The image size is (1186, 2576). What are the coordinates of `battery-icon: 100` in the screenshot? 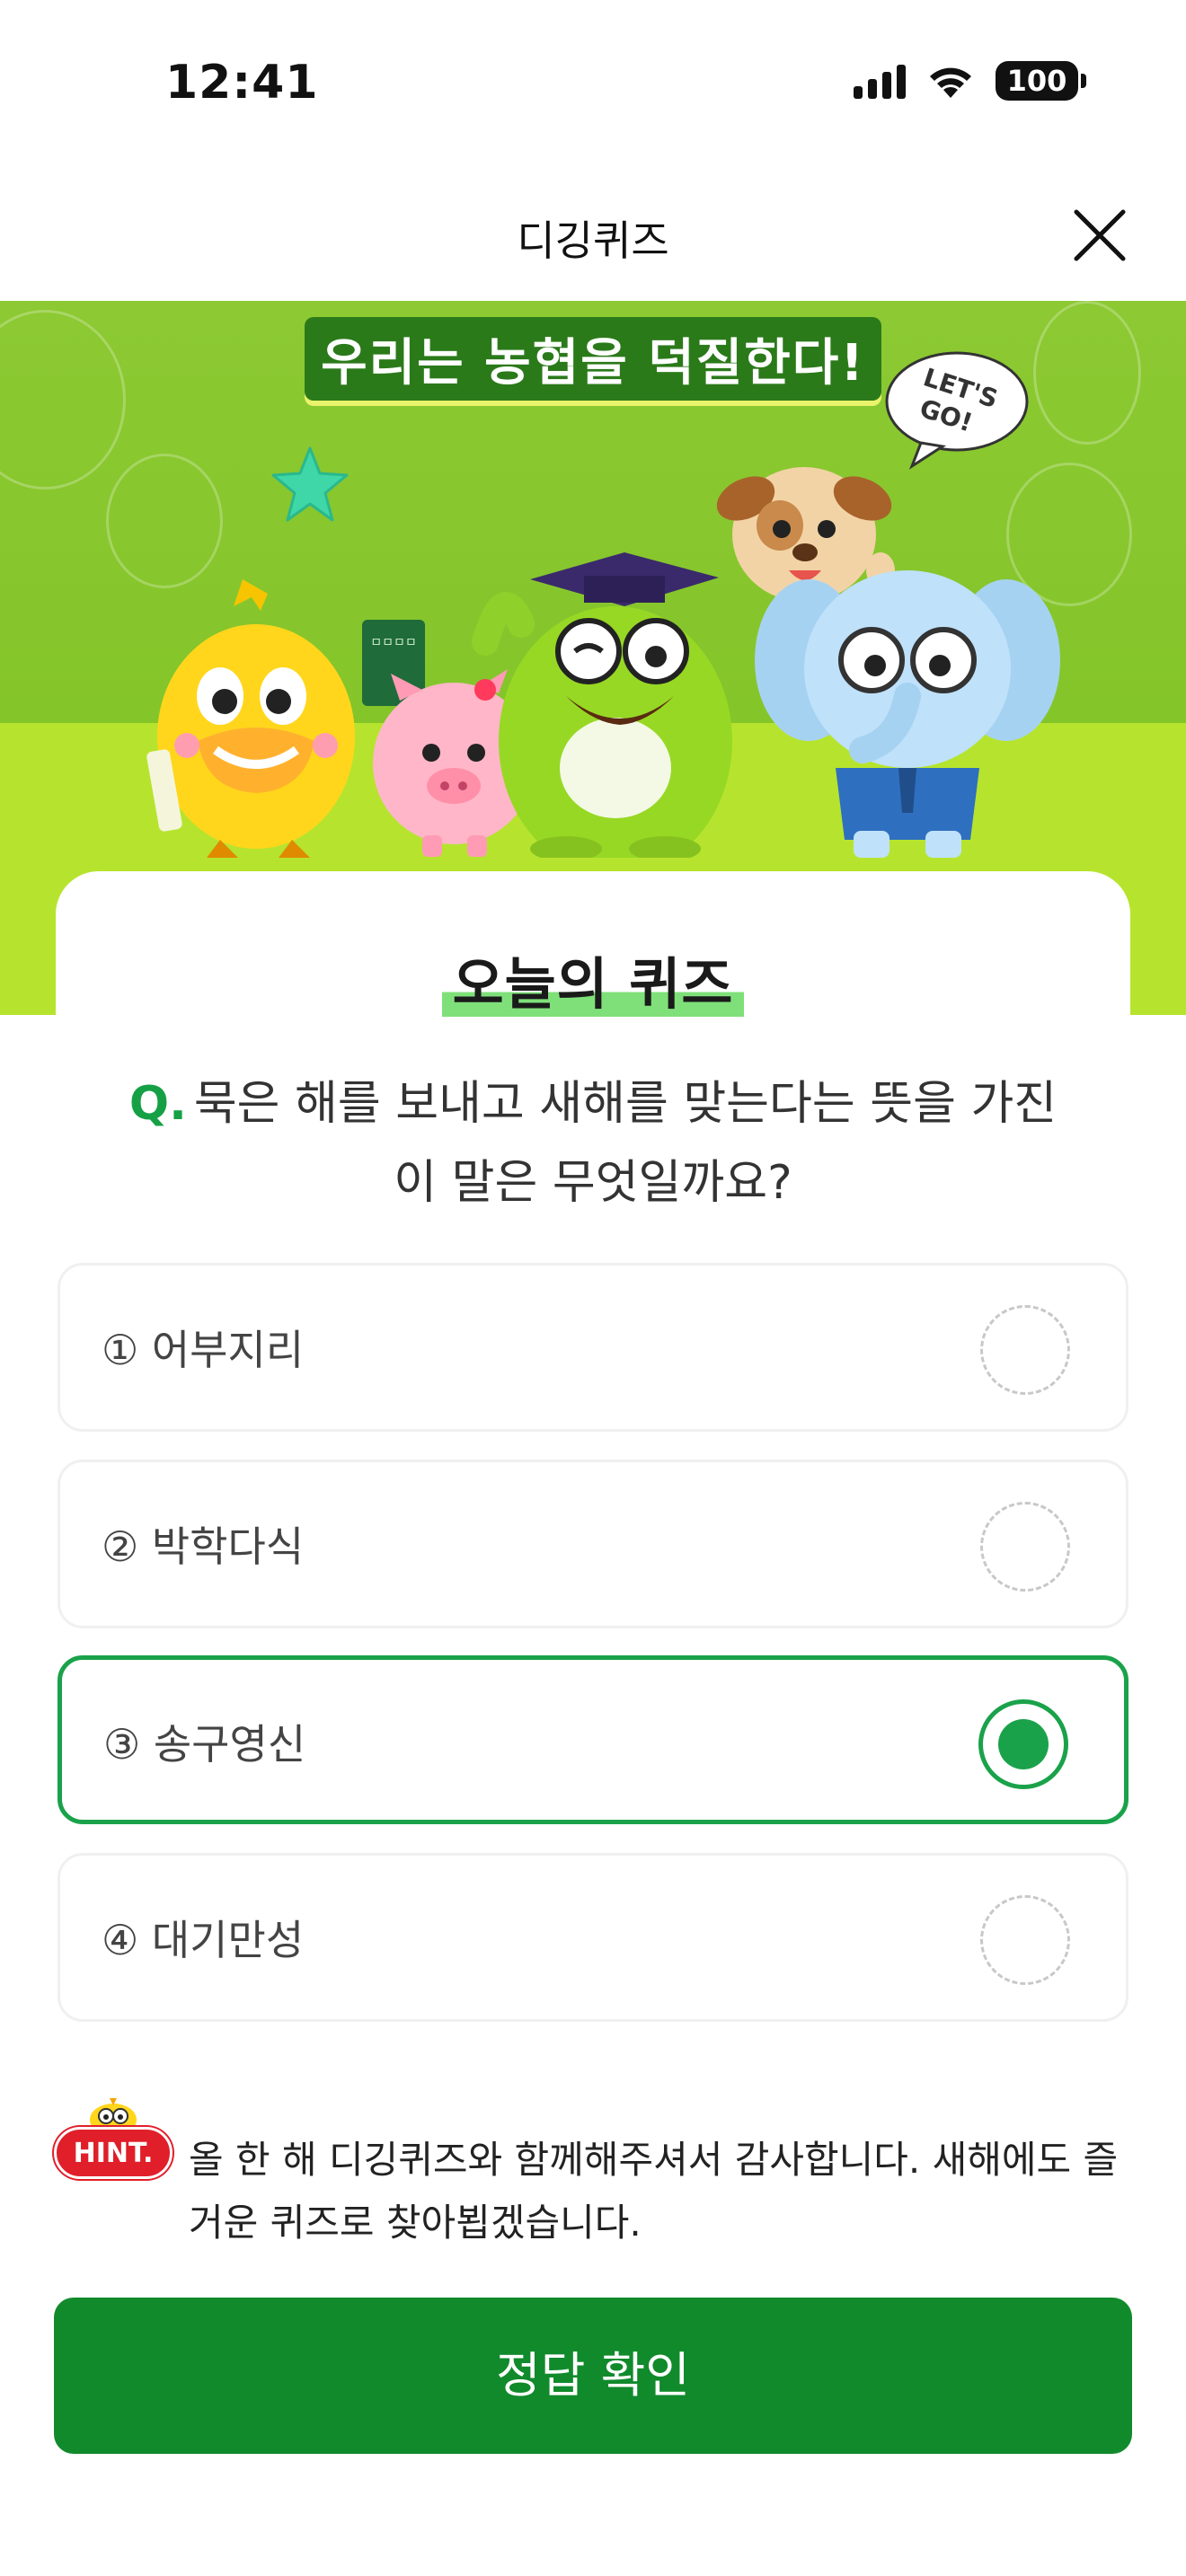 It's located at (1041, 81).